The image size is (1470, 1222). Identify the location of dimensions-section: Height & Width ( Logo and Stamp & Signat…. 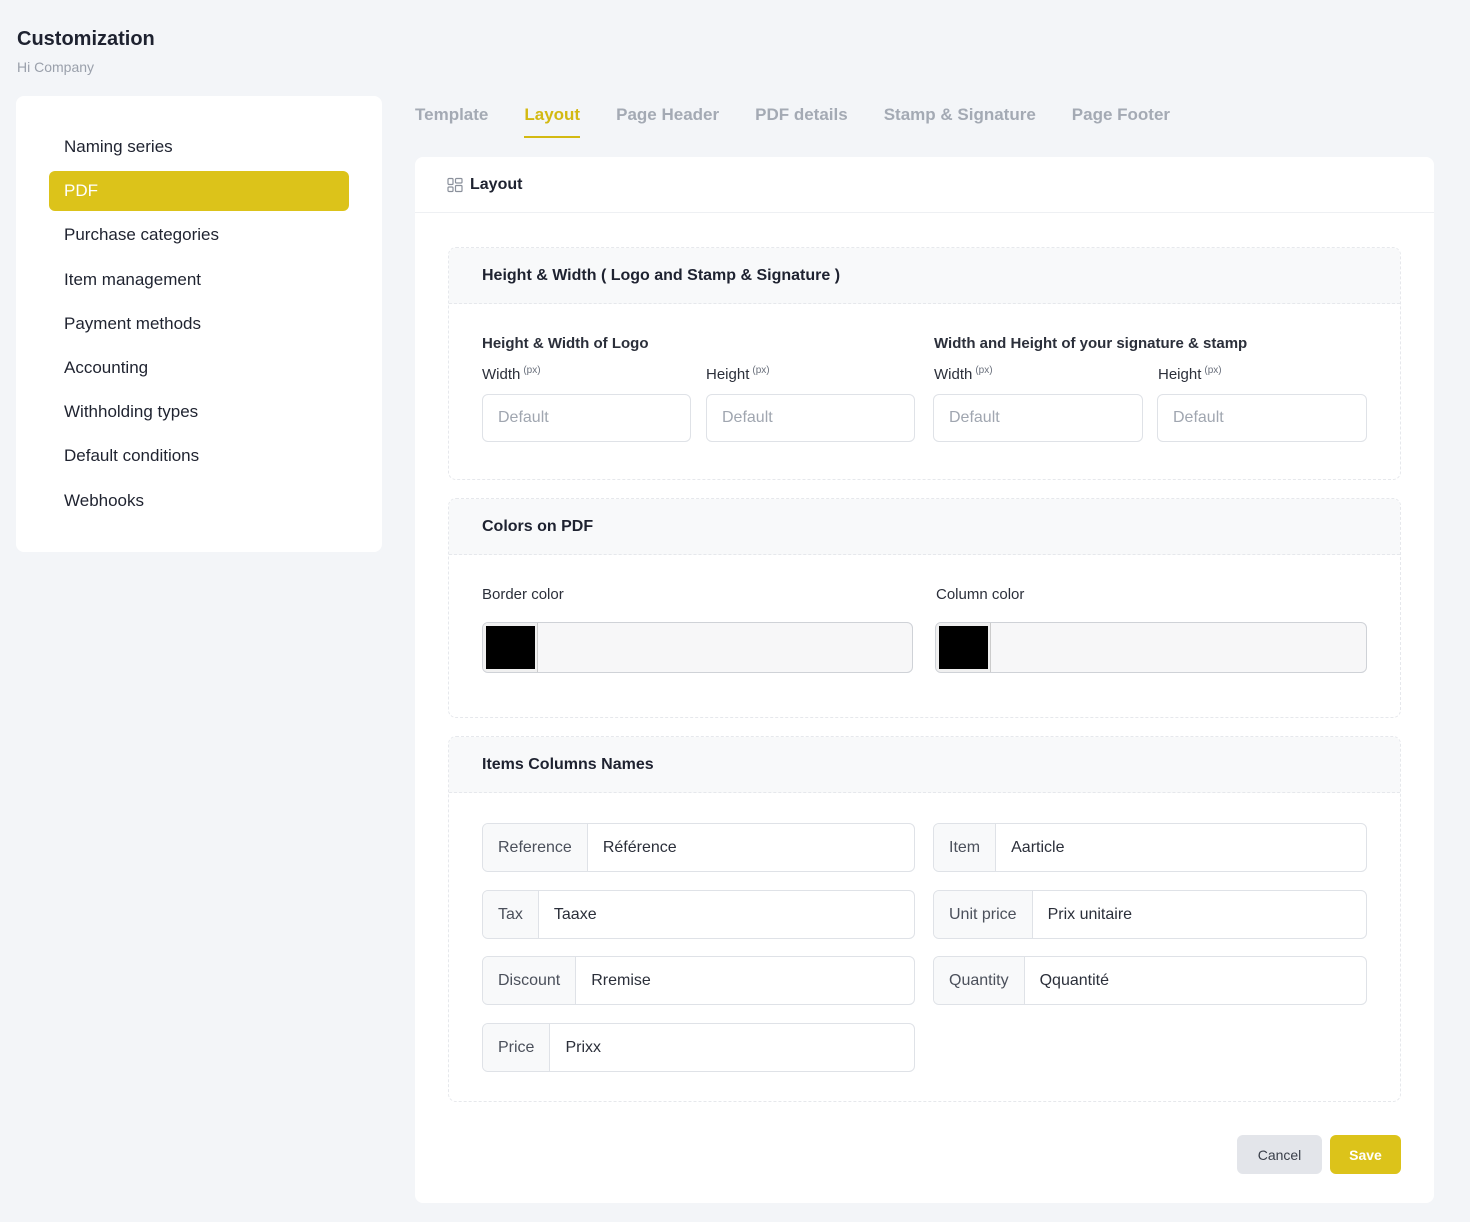
(924, 363).